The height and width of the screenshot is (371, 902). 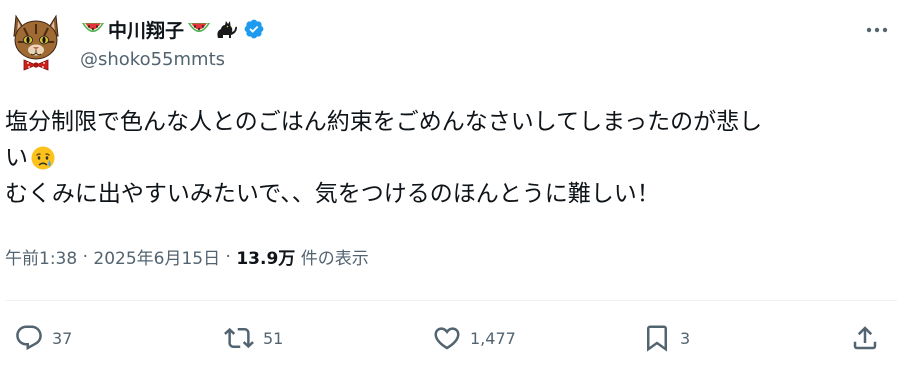 I want to click on more-horizontal-icon, so click(x=877, y=30).